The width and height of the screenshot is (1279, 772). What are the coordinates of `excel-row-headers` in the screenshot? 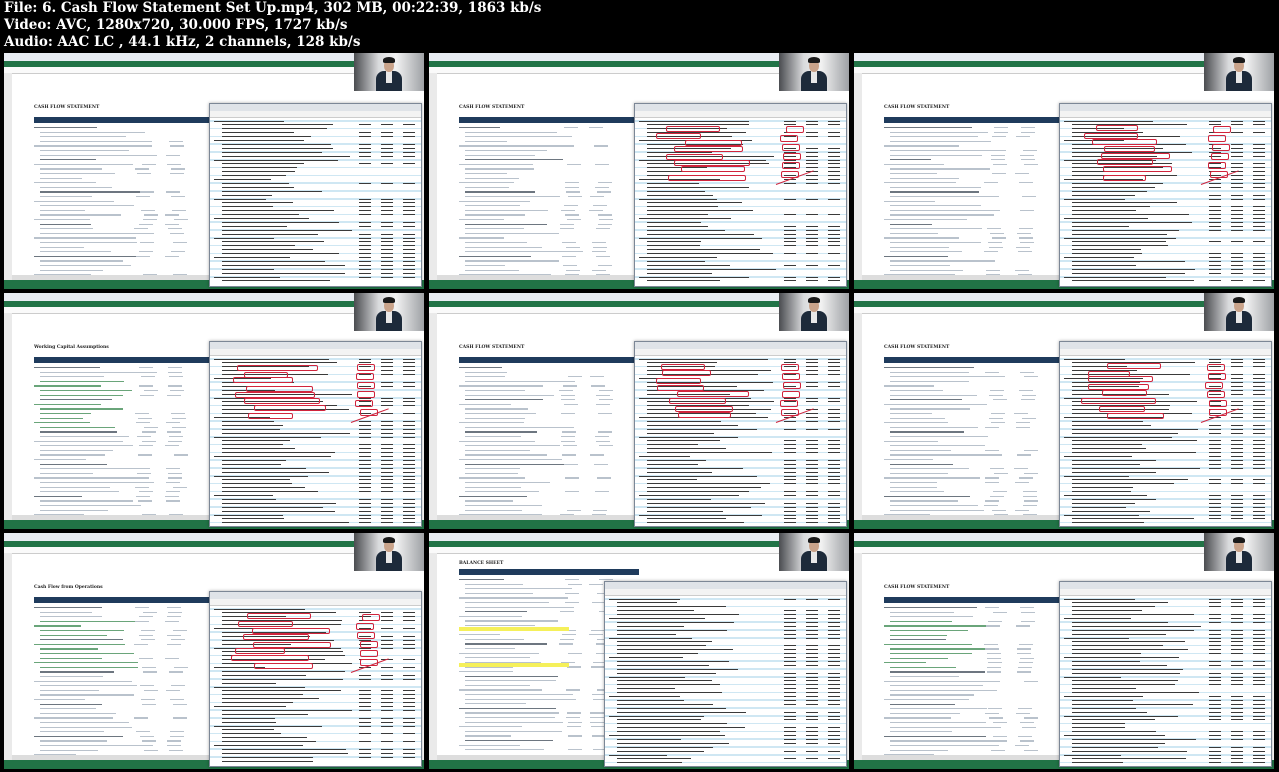 It's located at (8, 656).